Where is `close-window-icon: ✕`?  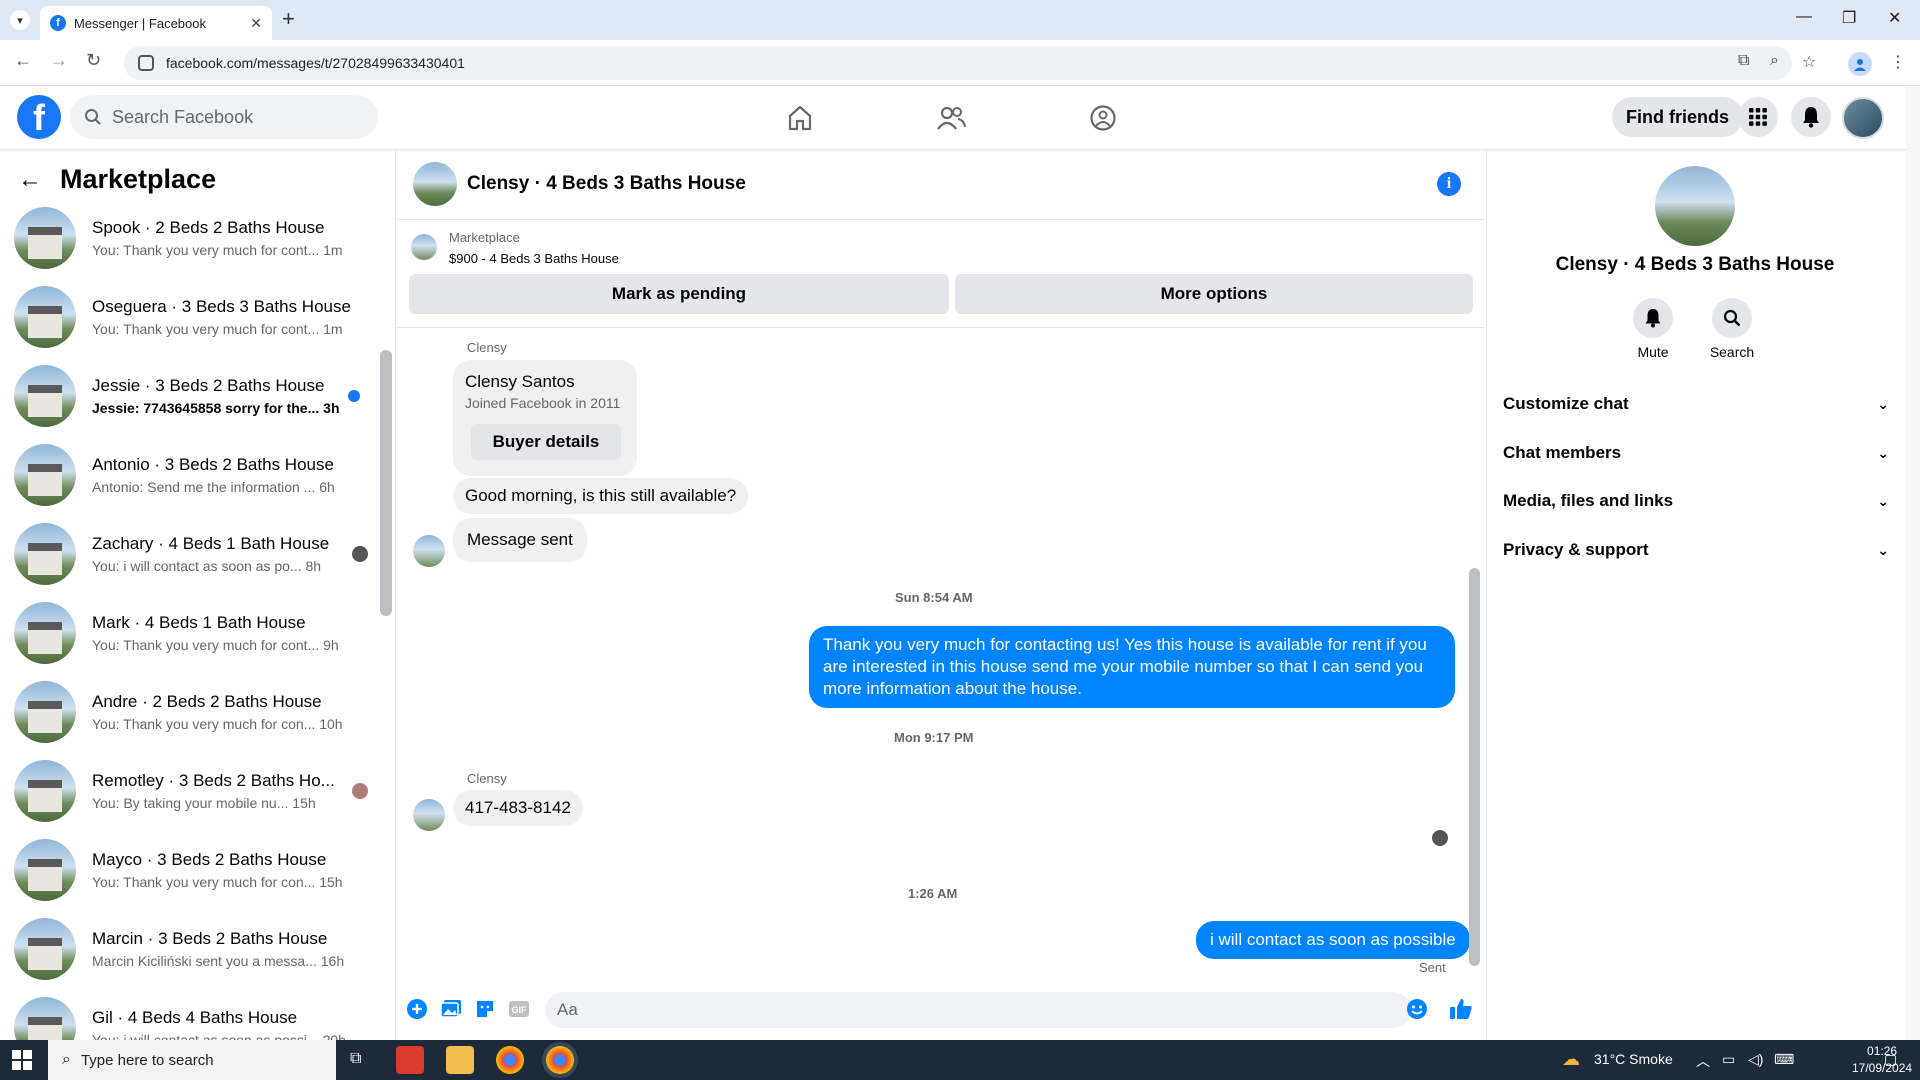
close-window-icon: ✕ is located at coordinates (1894, 18).